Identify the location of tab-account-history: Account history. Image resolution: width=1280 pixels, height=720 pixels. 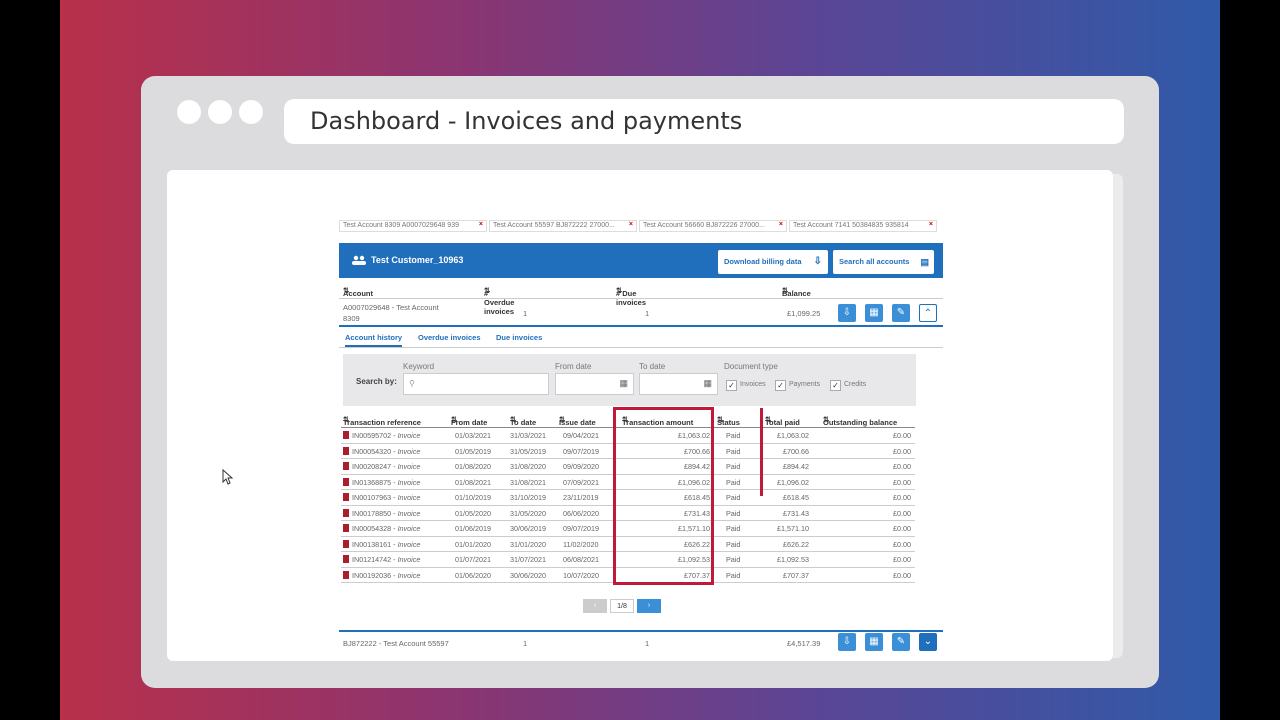
(374, 340).